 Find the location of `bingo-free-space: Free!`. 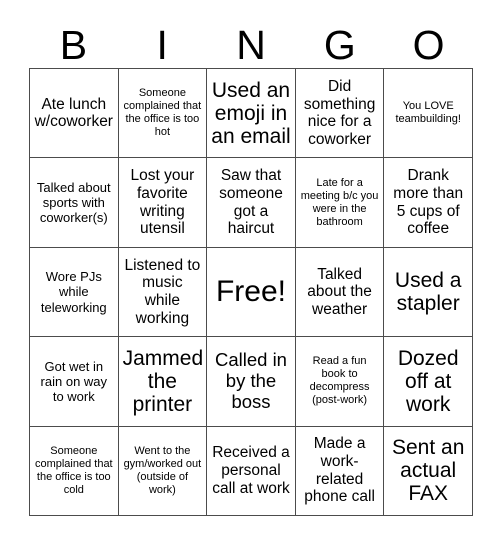

bingo-free-space: Free! is located at coordinates (251, 292).